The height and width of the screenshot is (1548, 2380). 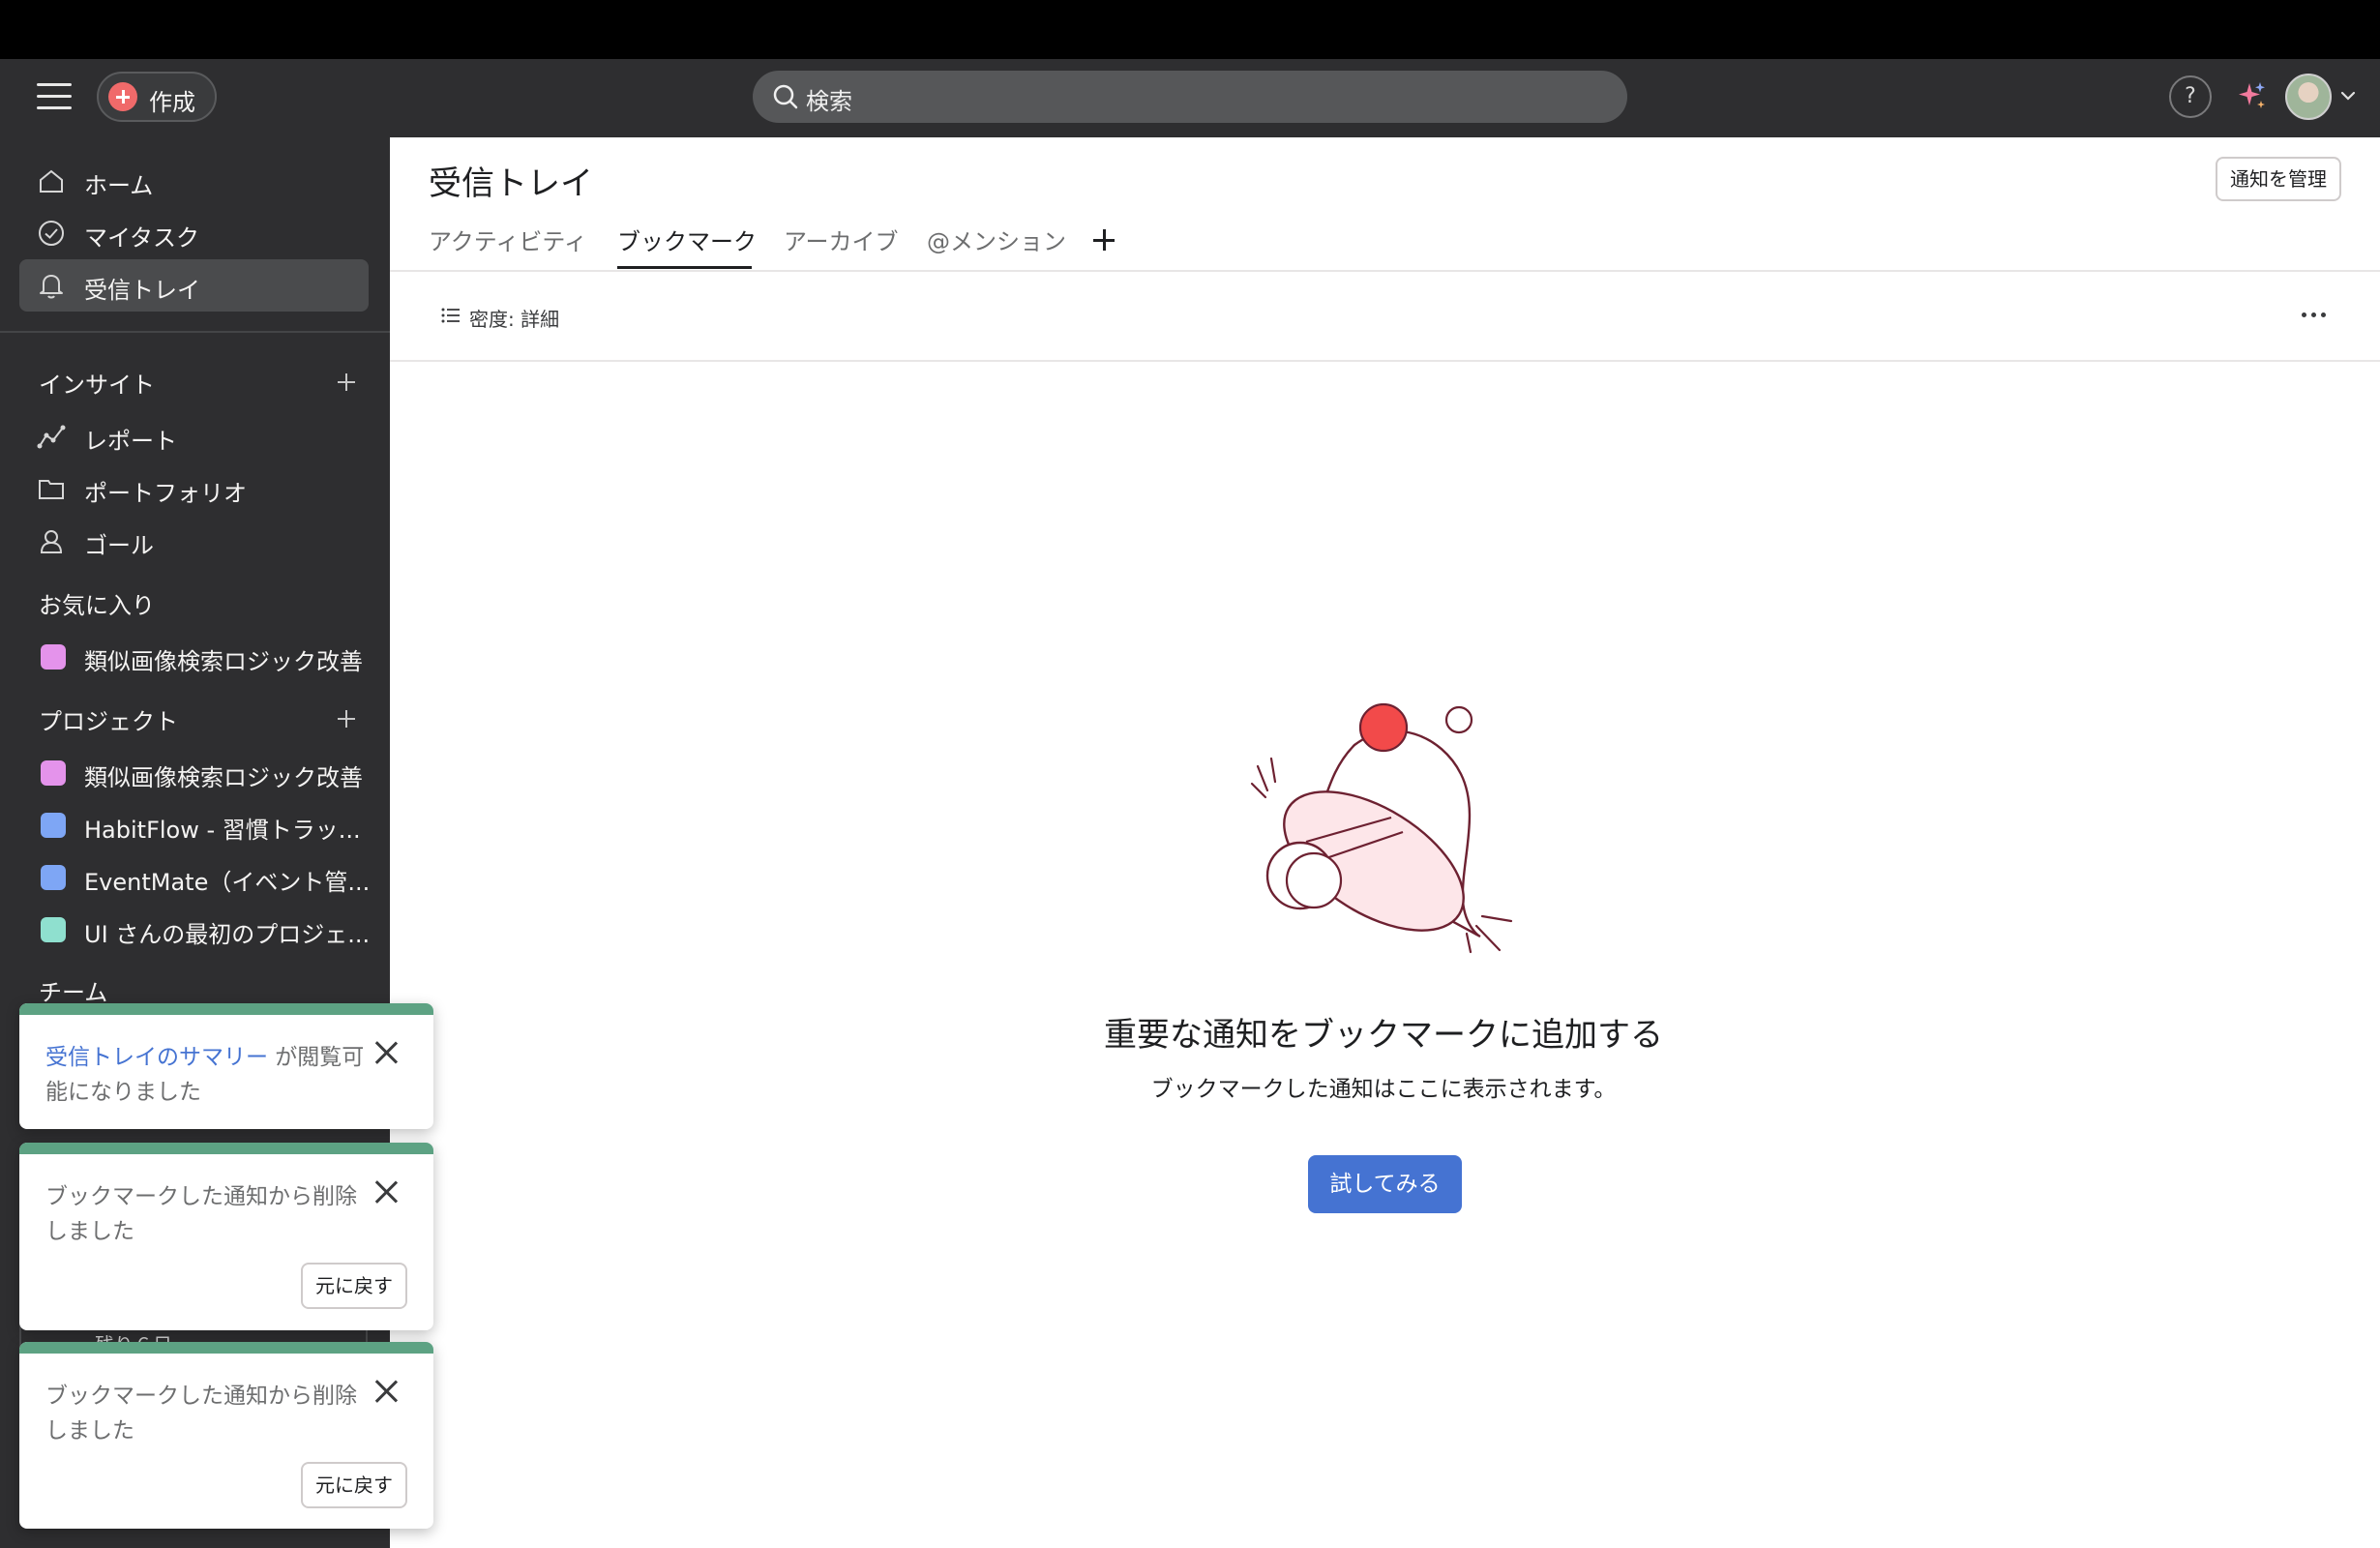 I want to click on sidebar-item-label: 受信トレイ, so click(x=142, y=290).